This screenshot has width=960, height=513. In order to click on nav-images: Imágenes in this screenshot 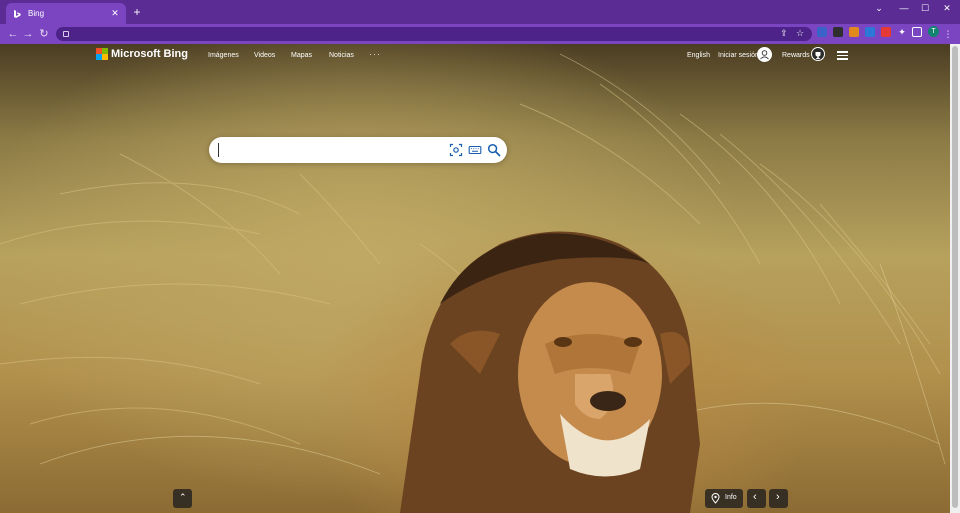, I will do `click(223, 55)`.